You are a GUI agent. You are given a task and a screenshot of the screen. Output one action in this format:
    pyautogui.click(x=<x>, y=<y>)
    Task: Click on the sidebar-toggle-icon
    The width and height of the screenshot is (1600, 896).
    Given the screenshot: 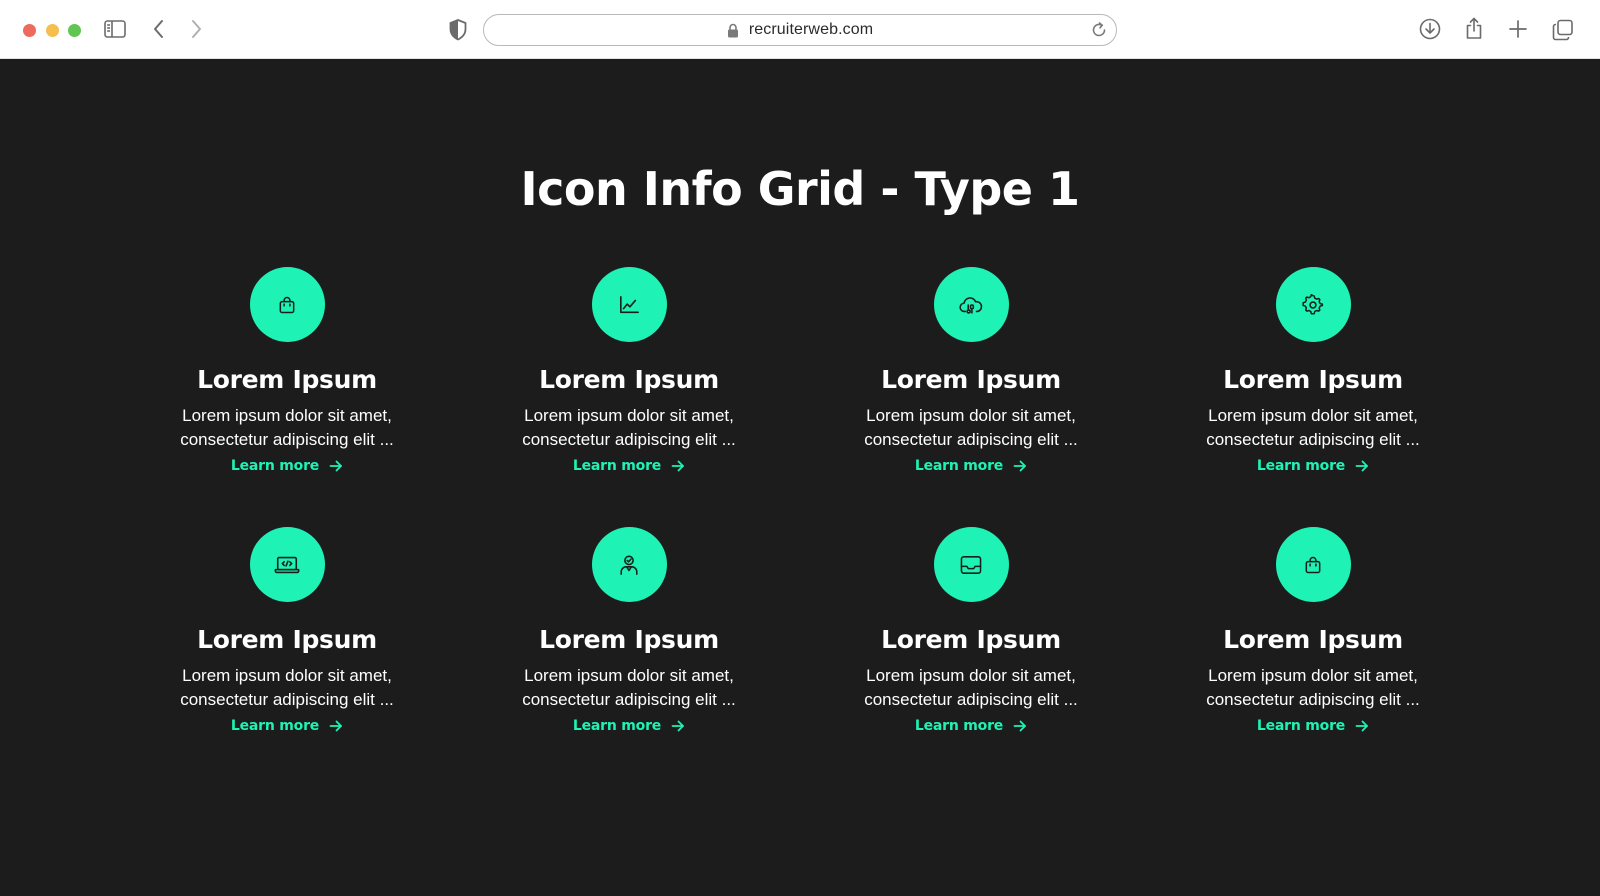 What is the action you would take?
    pyautogui.click(x=115, y=29)
    